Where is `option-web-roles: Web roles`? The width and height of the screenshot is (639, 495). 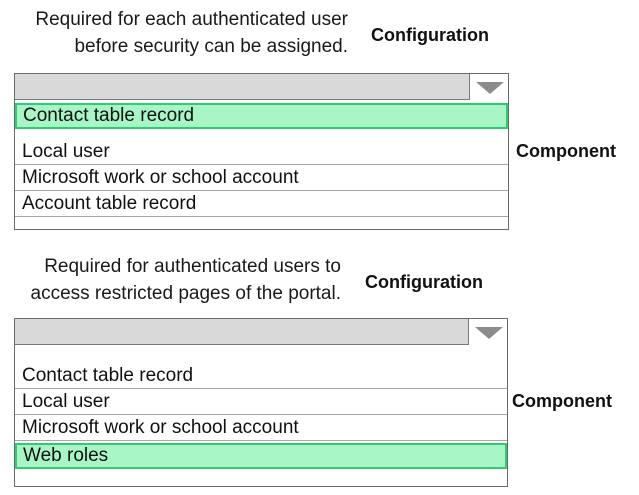 option-web-roles: Web roles is located at coordinates (261, 456).